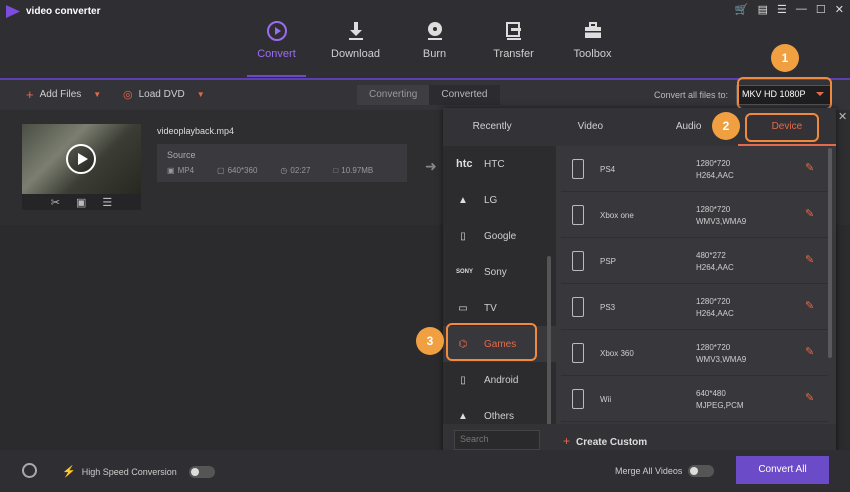 The height and width of the screenshot is (492, 850). What do you see at coordinates (715, 175) in the screenshot?
I see `device-codec: H264,AAC` at bounding box center [715, 175].